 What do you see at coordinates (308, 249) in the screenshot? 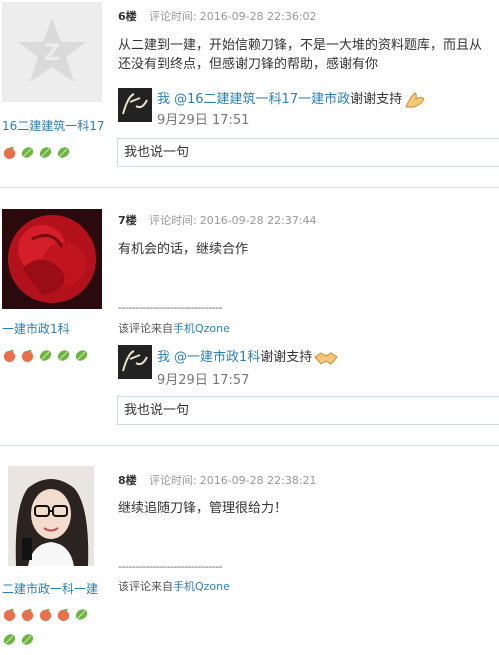
I see `comment-content: 有机会的话，继续合作` at bounding box center [308, 249].